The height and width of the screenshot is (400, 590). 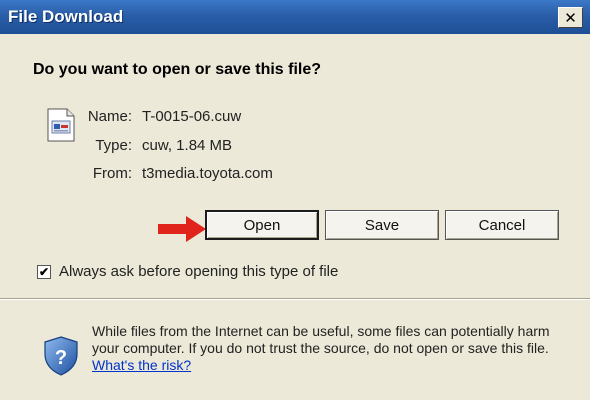 I want to click on close-button: ✕, so click(x=570, y=17).